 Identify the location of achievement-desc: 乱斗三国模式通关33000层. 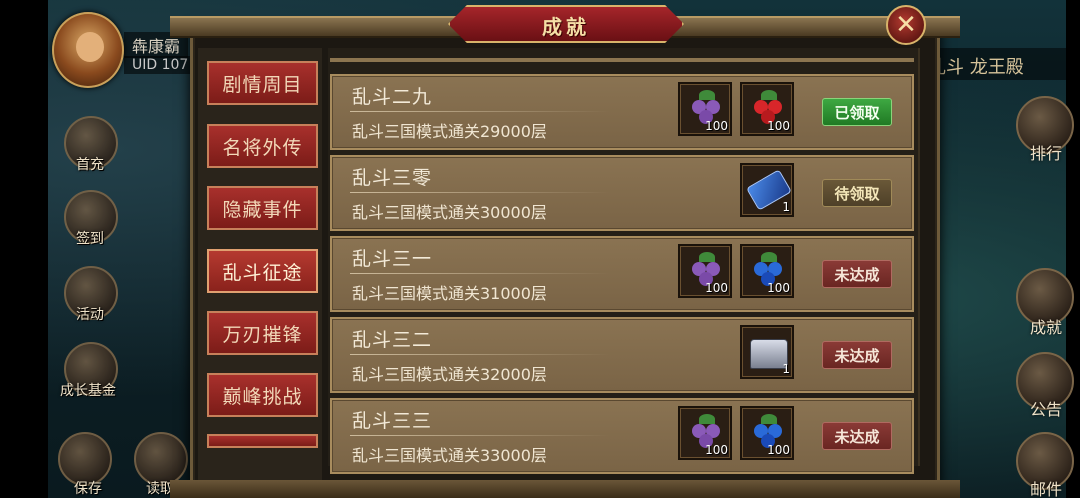
(449, 455).